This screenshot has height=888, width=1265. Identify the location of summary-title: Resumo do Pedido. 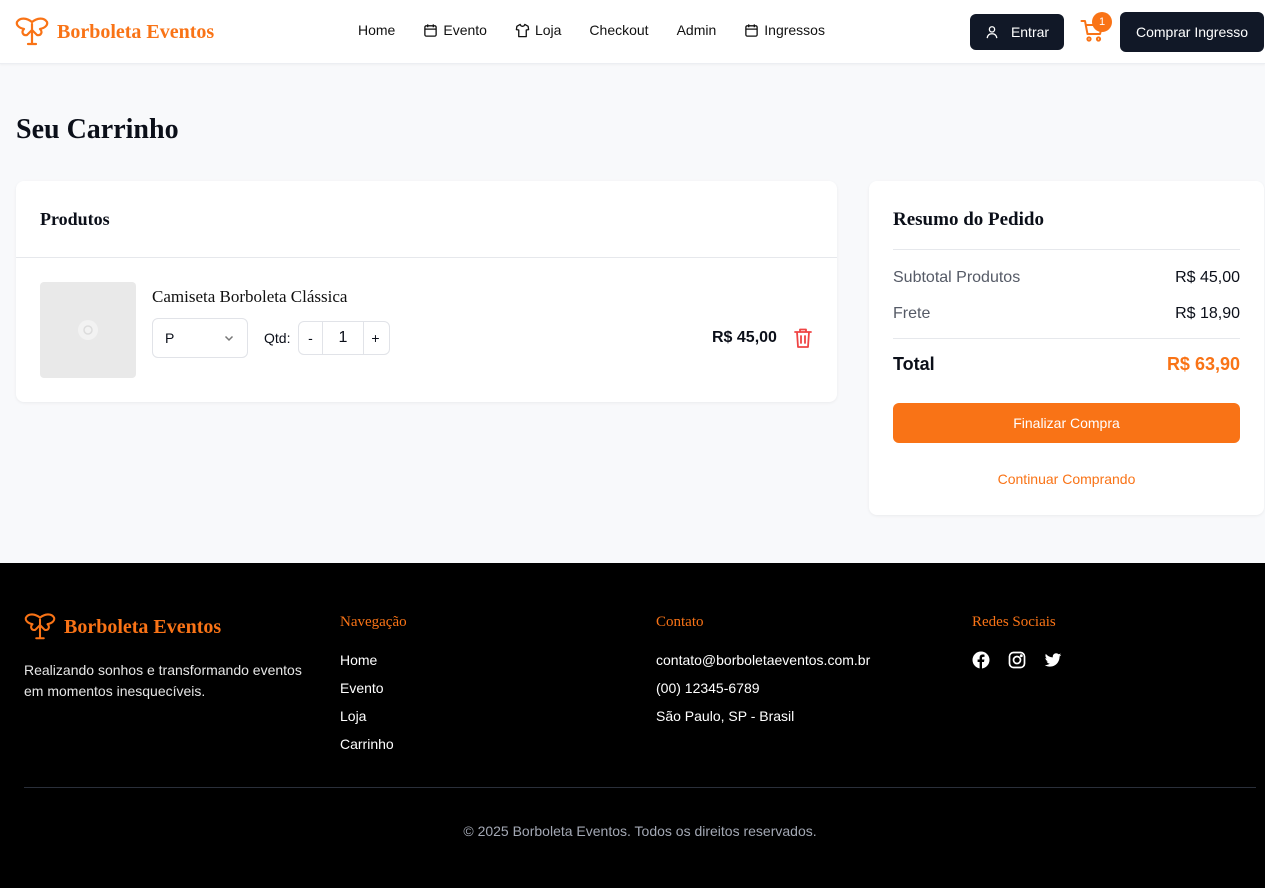
(968, 219).